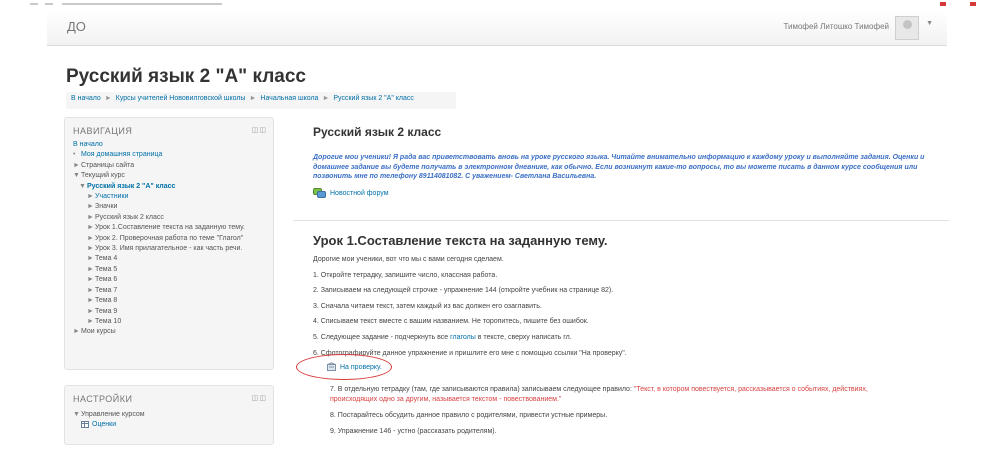 Image resolution: width=1000 pixels, height=461 pixels. I want to click on grades-table-icon, so click(85, 425).